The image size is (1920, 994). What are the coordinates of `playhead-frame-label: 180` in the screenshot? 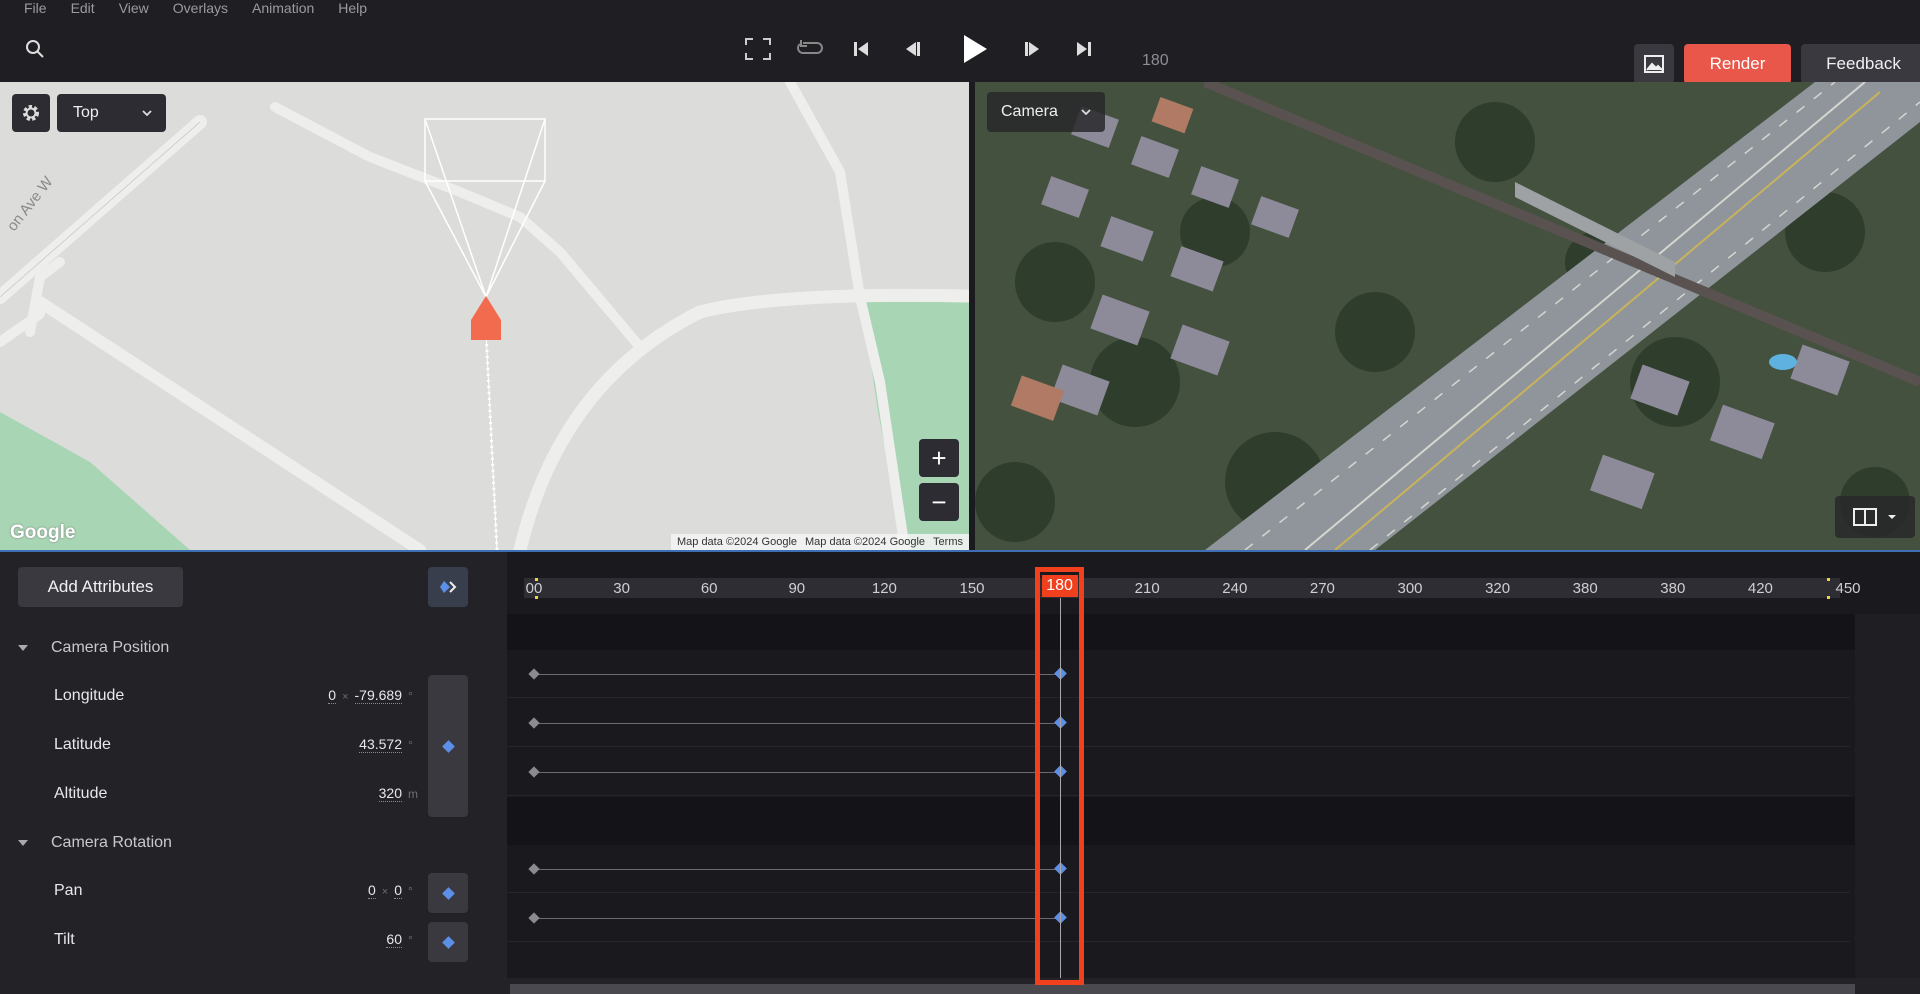 It's located at (1059, 586).